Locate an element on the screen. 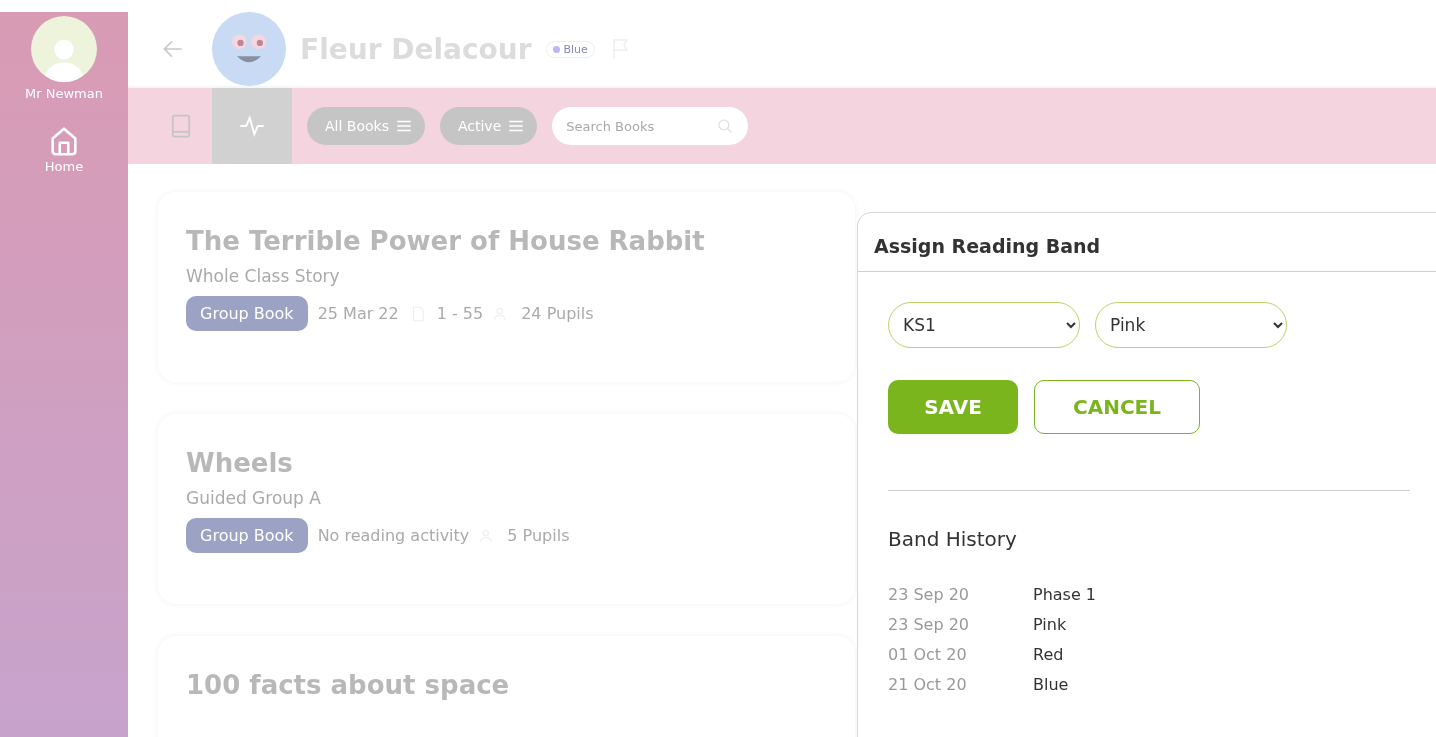 This screenshot has height=737, width=1436. band-name: Pink is located at coordinates (1050, 624).